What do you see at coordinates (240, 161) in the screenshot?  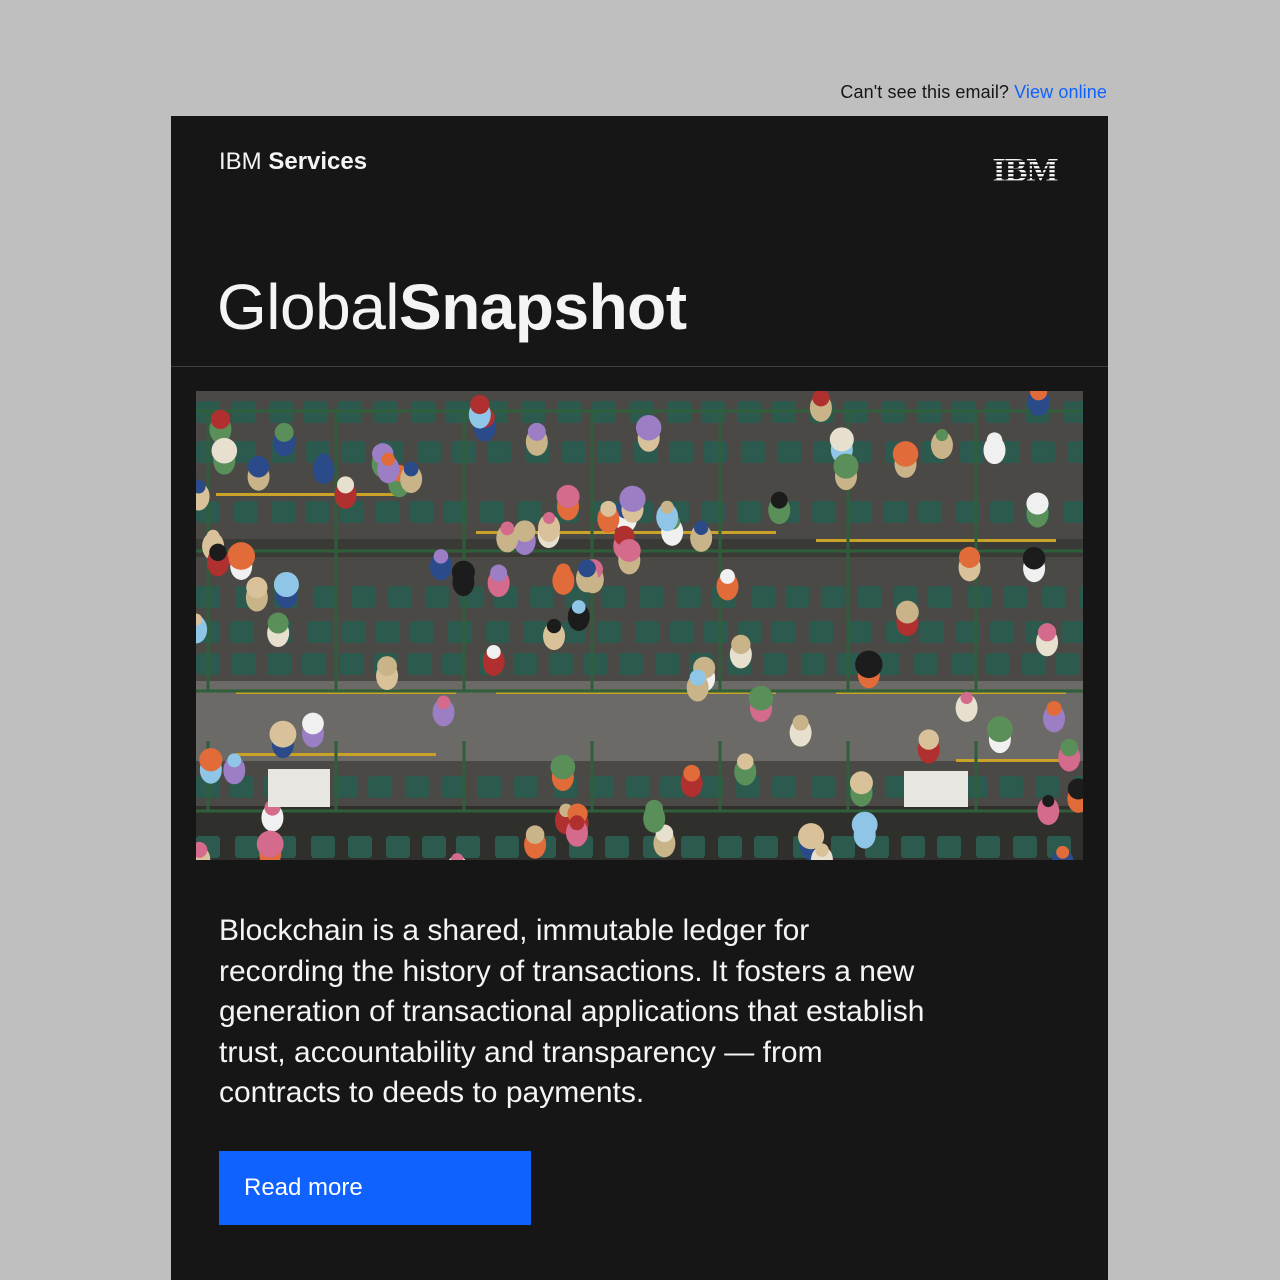 I see `brand-regular: IBM` at bounding box center [240, 161].